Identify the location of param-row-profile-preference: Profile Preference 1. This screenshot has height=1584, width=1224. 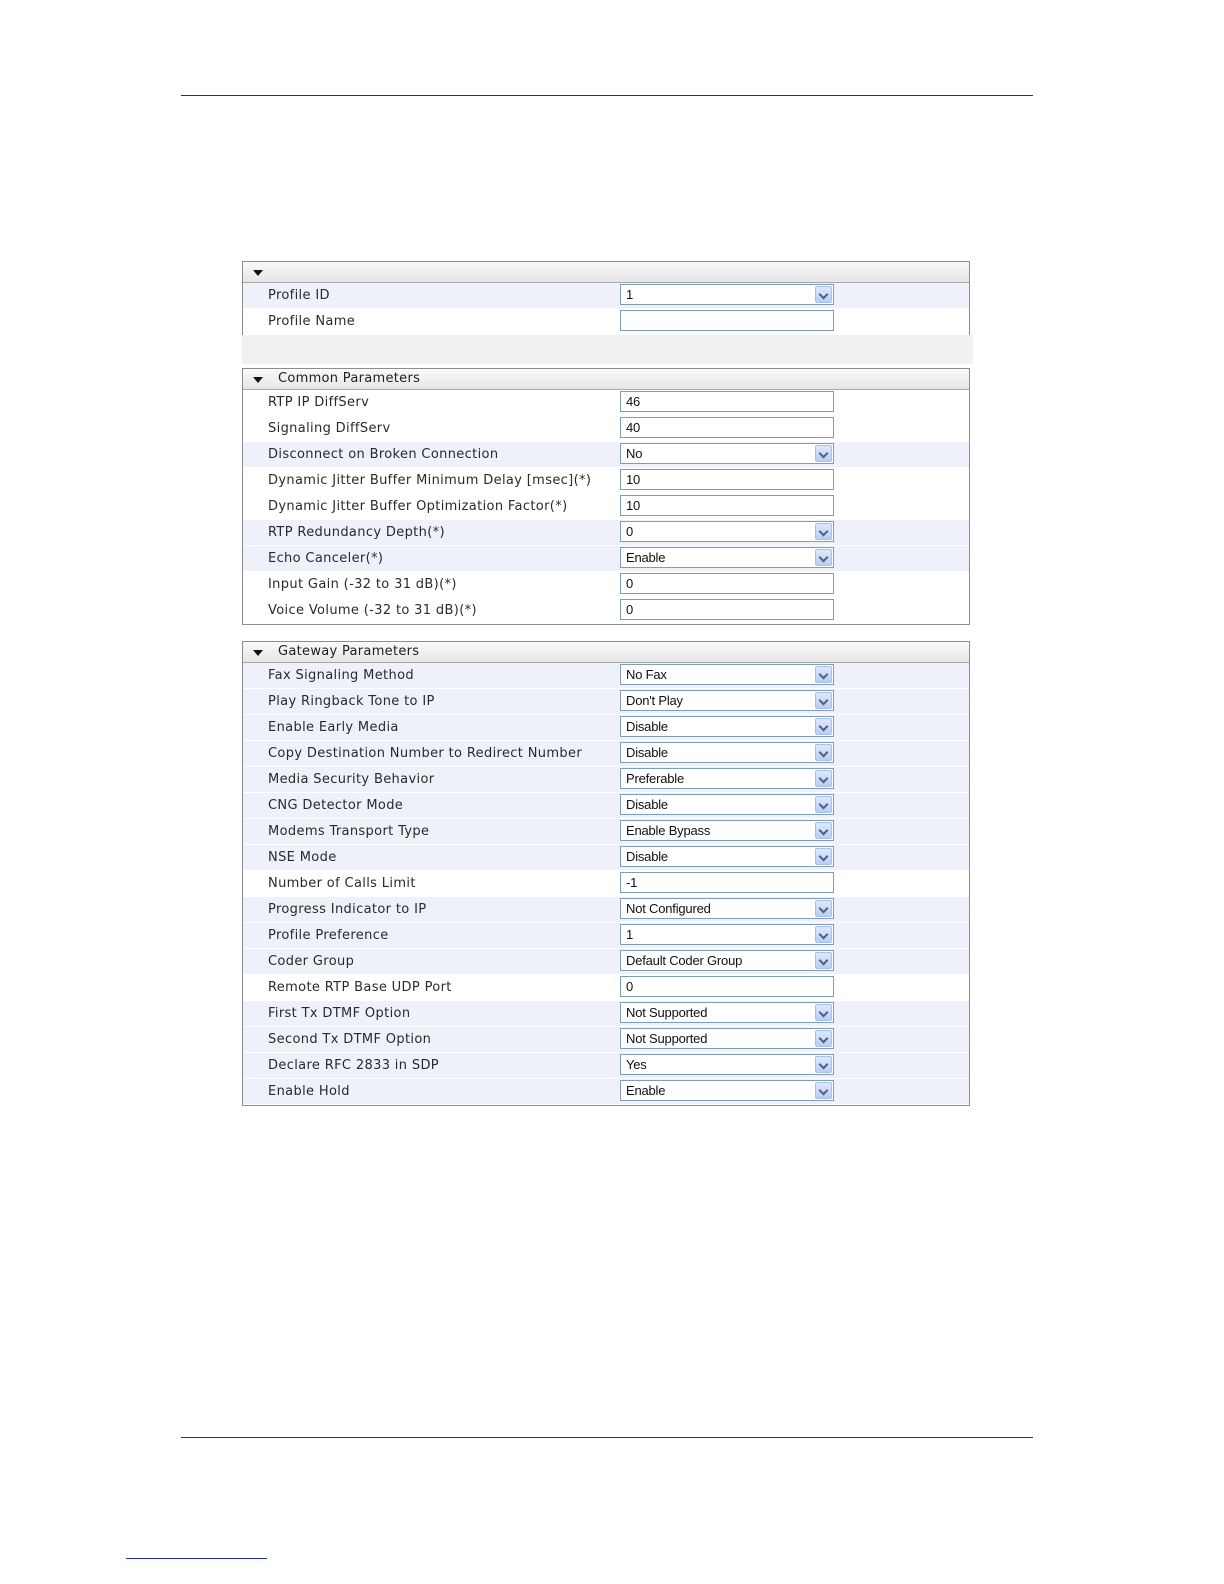
(606, 936).